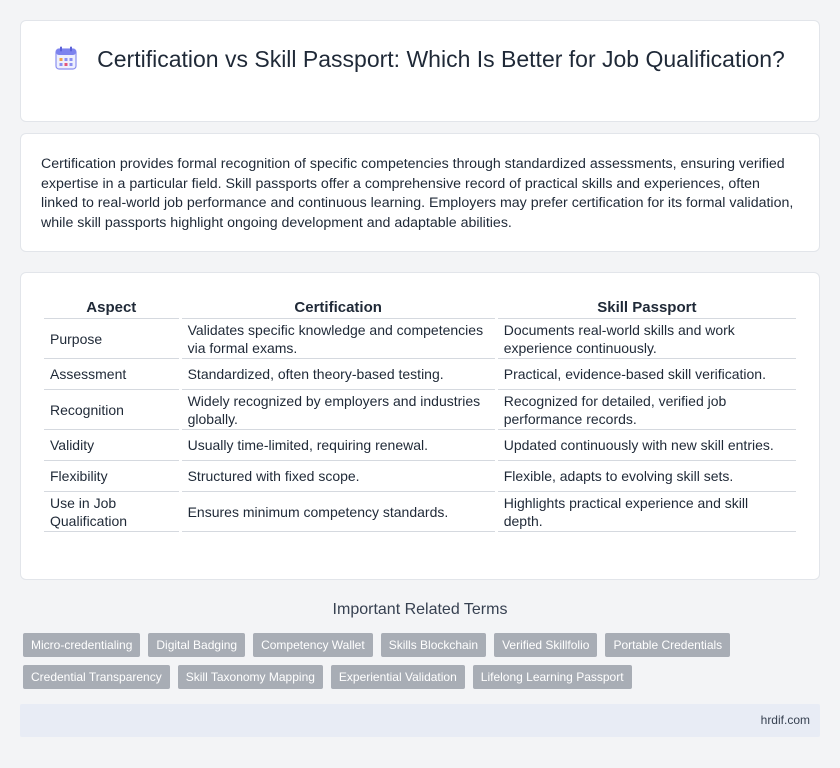 This screenshot has width=840, height=768. Describe the element at coordinates (66, 58) in the screenshot. I see `calendar-icon` at that location.